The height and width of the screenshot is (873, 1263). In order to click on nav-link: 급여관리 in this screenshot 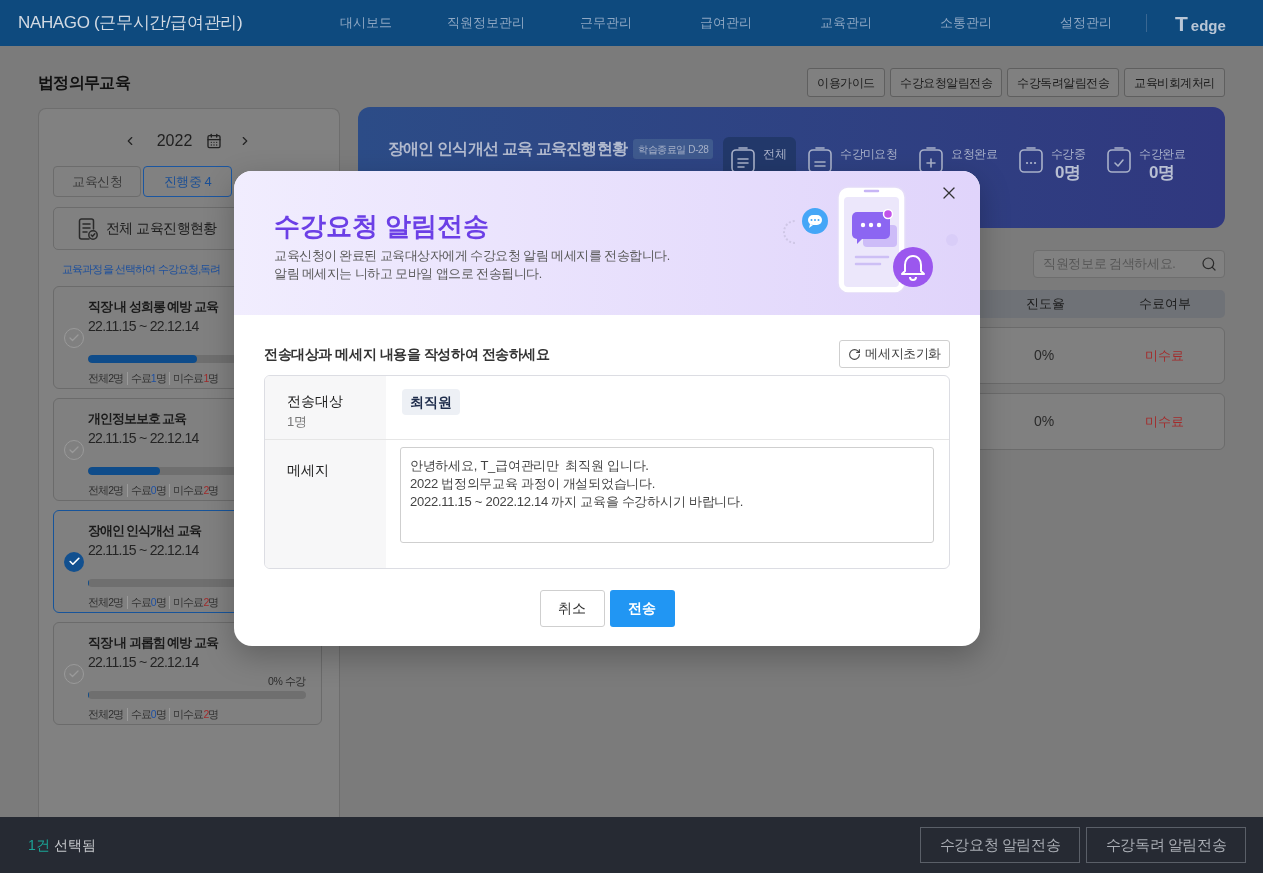, I will do `click(726, 23)`.